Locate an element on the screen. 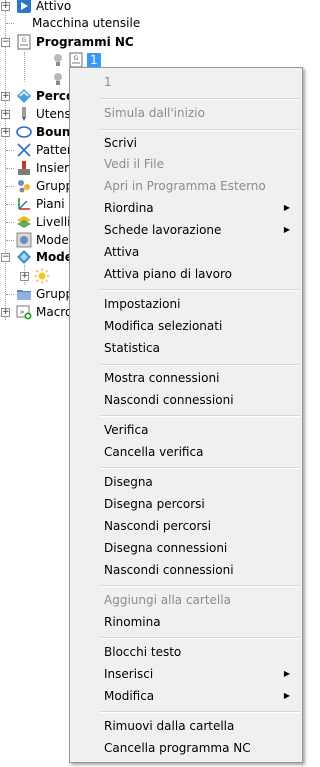 The height and width of the screenshot is (767, 320). menu-item-draw: Disegna is located at coordinates (199, 482).